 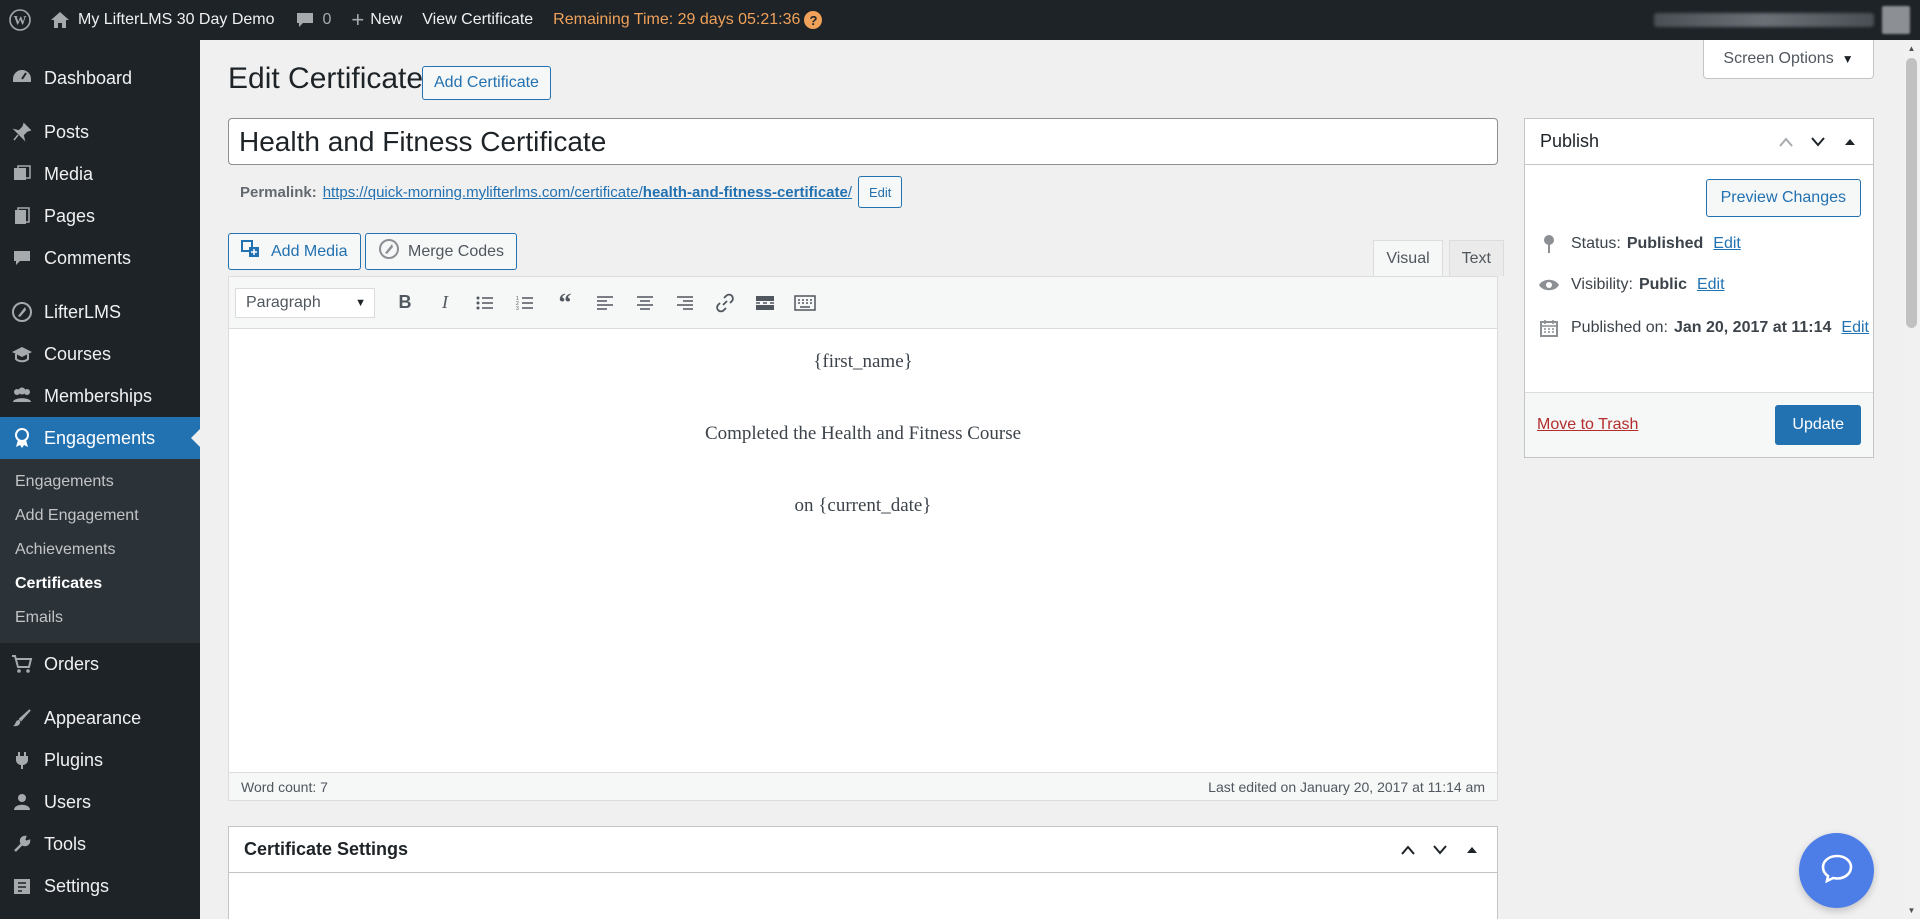 I want to click on my-account, so click(x=1782, y=20).